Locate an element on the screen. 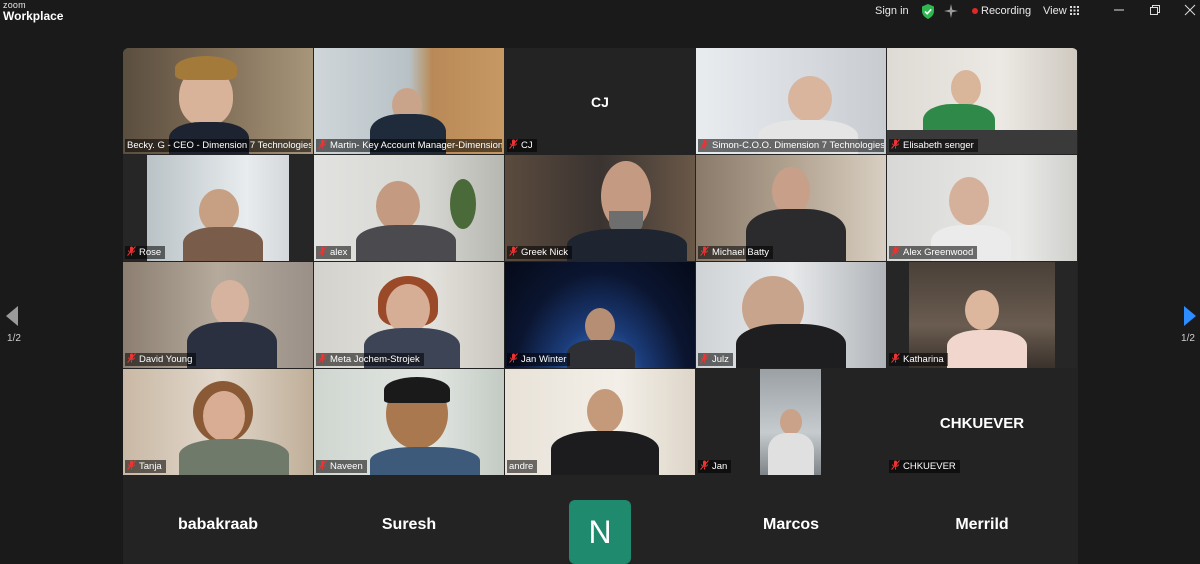 The image size is (1200, 564). participant-name-tag: Jan is located at coordinates (715, 466).